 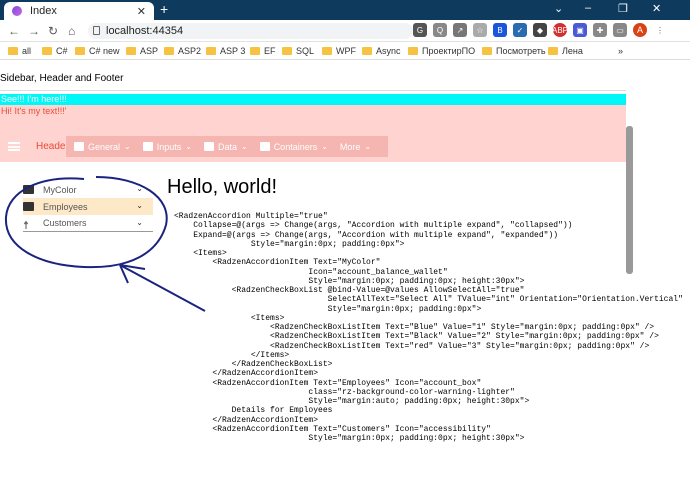 I want to click on bookmark-item: ПроектирПО, so click(x=441, y=51).